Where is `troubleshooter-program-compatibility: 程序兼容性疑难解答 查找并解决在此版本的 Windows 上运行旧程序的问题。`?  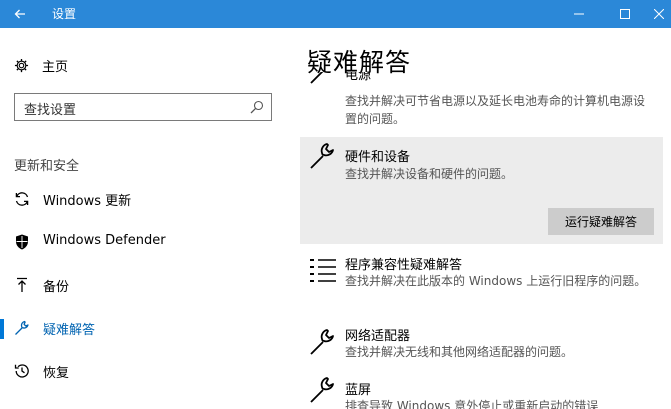 troubleshooter-program-compatibility: 程序兼容性疑难解答 查找并解决在此版本的 Windows 上运行旧程序的问题。 is located at coordinates (481, 282).